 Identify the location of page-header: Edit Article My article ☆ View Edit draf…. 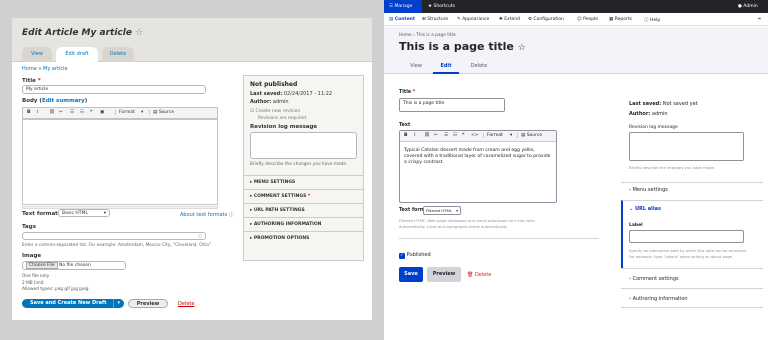
(192, 40).